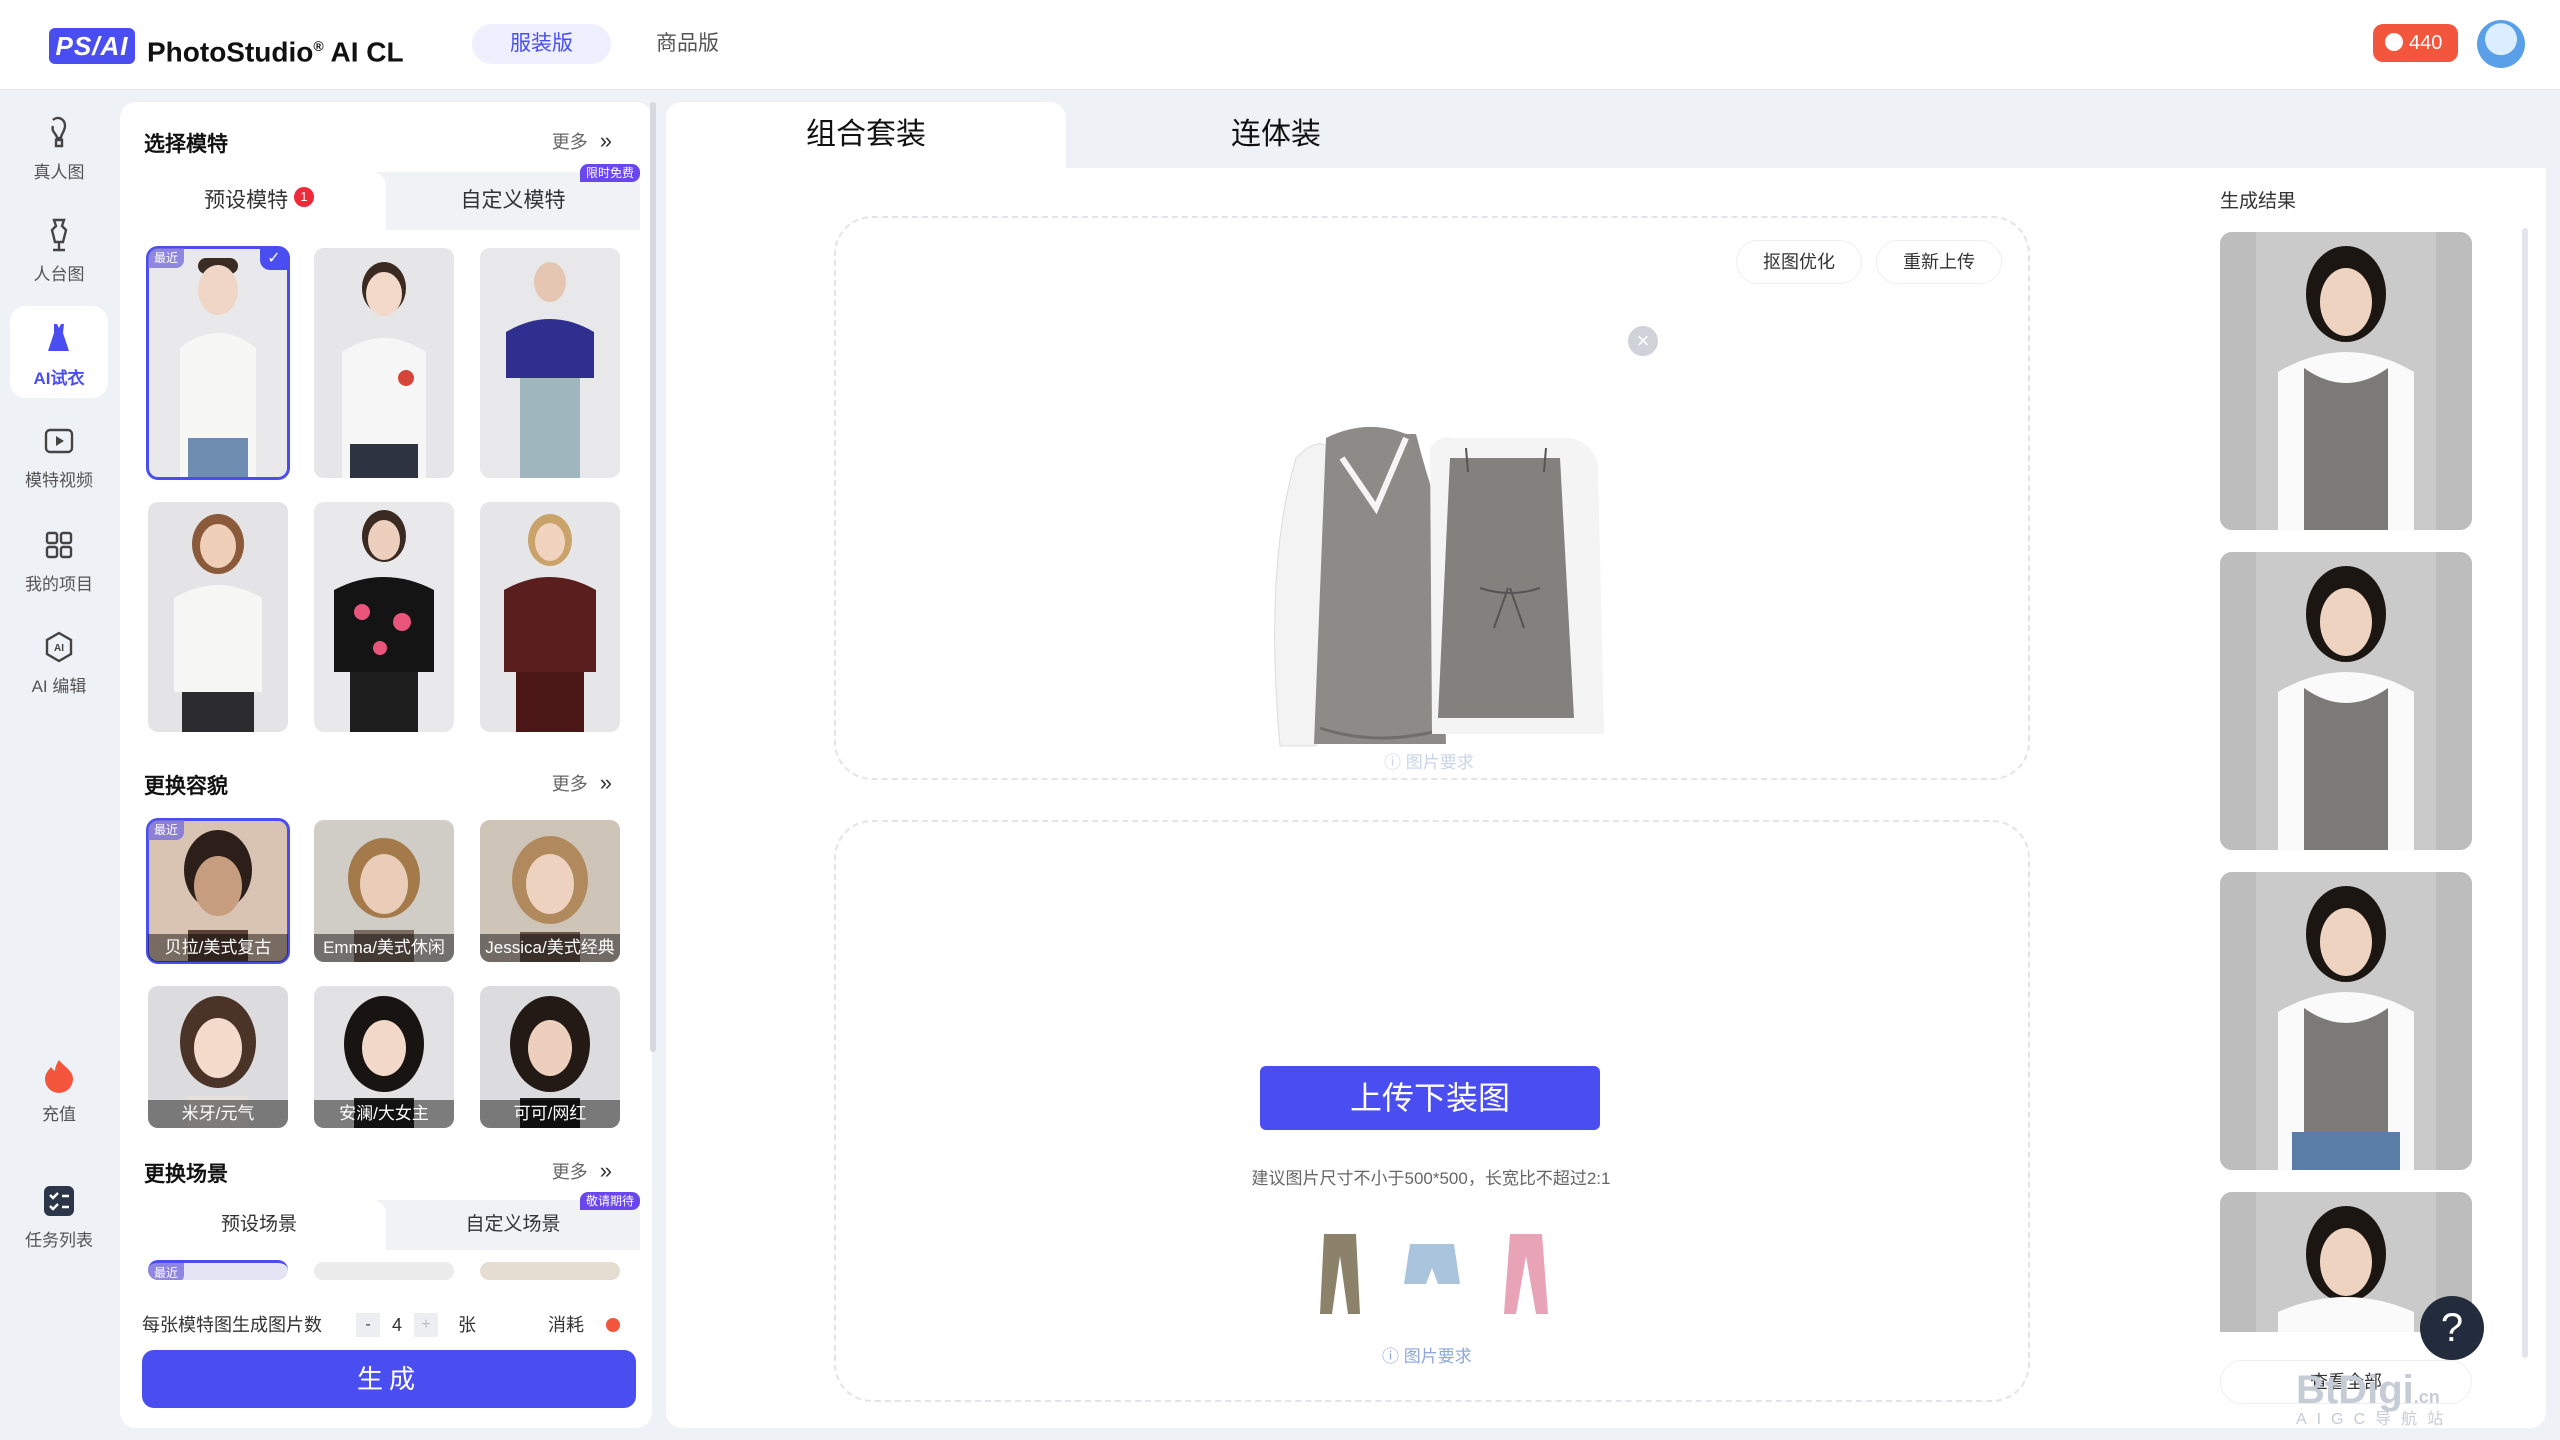 This screenshot has height=1440, width=2560. Describe the element at coordinates (59, 1201) in the screenshot. I see `task-list-icon` at that location.